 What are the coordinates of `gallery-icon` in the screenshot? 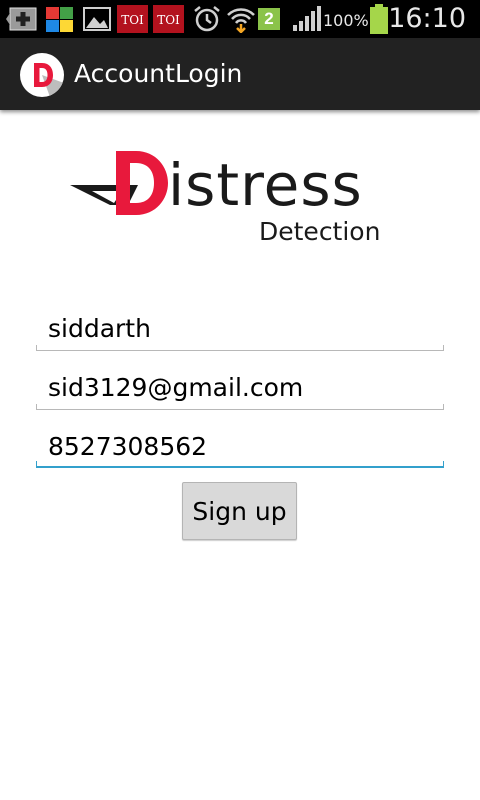 It's located at (97, 19).